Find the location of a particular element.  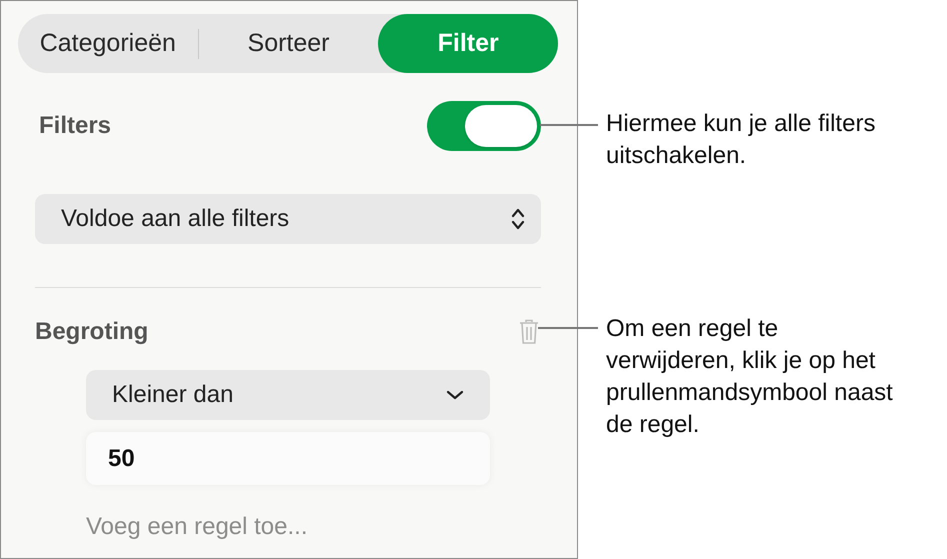

callout-text: Hiermee kun je alle filters uitschakelen. is located at coordinates (741, 140).